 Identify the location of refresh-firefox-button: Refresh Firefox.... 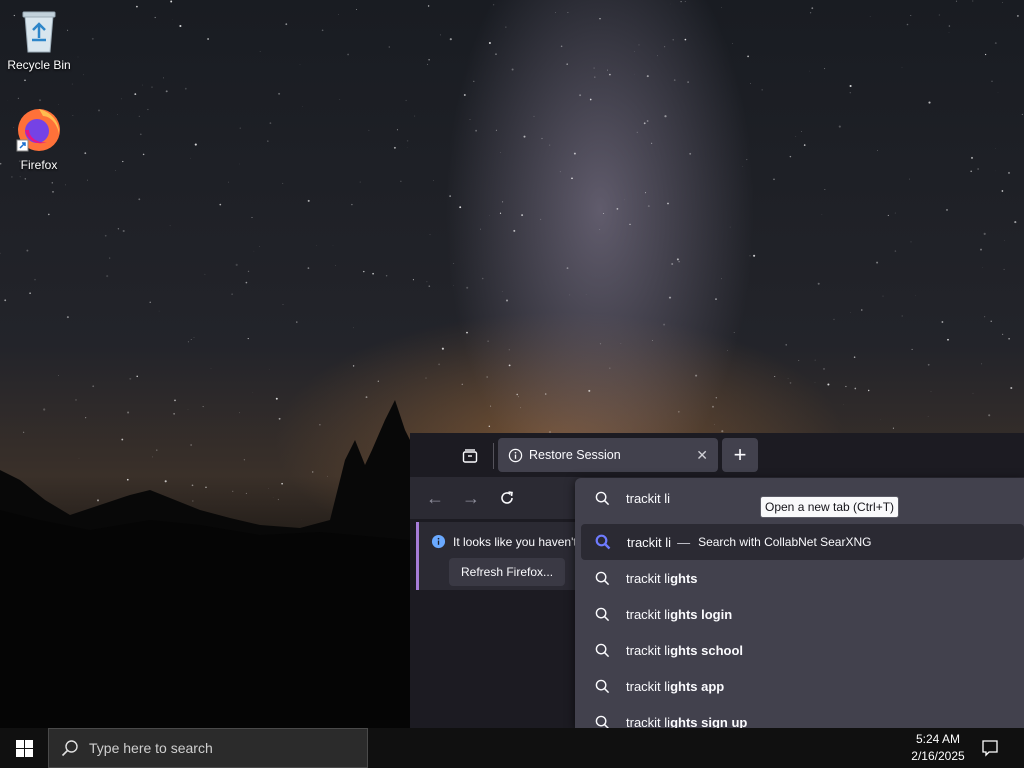
(507, 572).